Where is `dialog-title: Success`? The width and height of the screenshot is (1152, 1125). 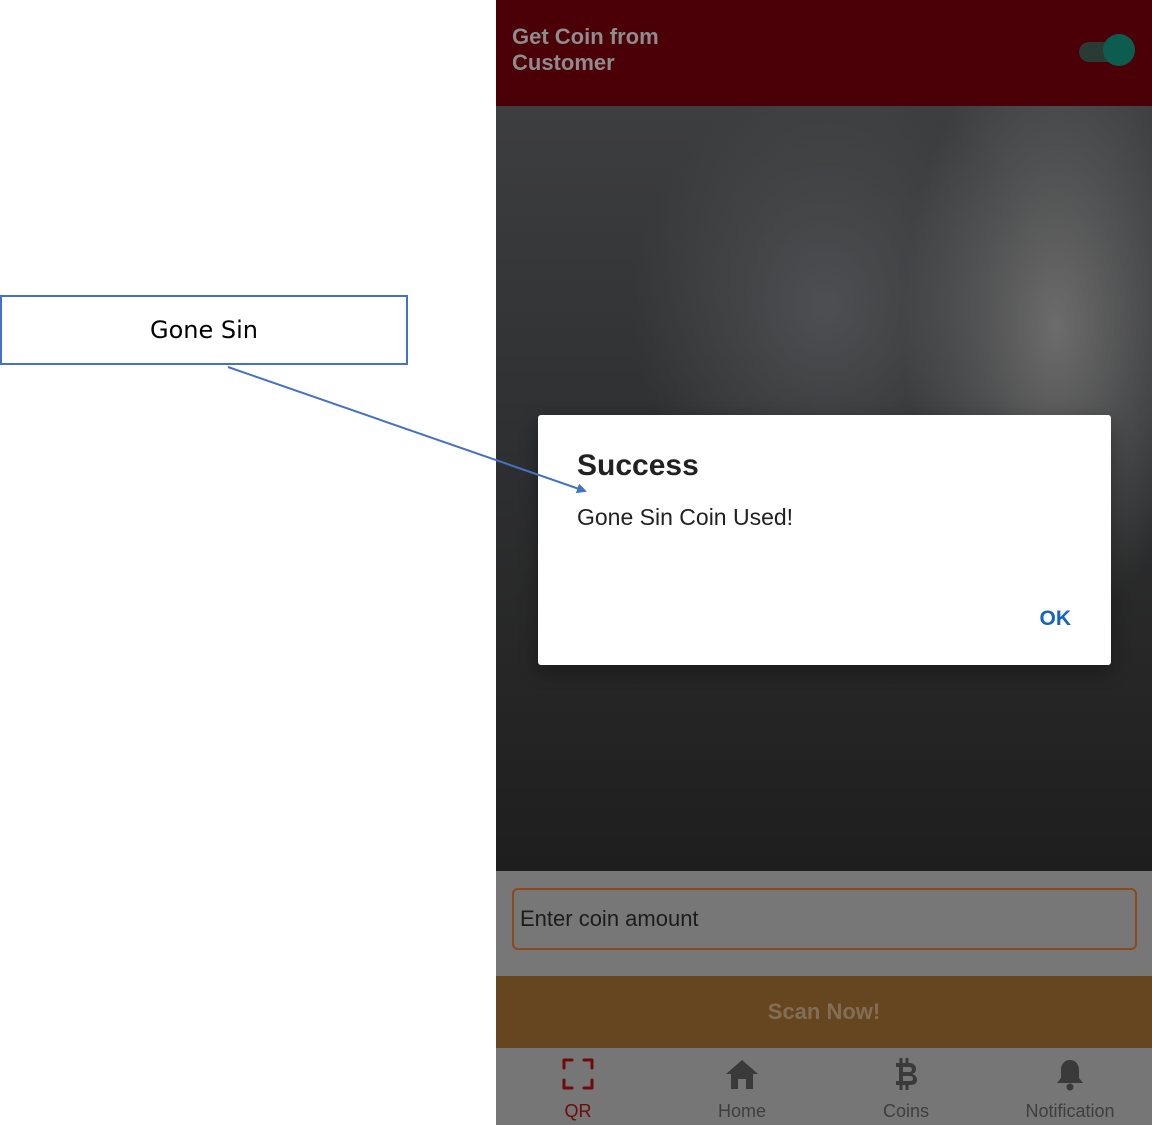 dialog-title: Success is located at coordinates (638, 465).